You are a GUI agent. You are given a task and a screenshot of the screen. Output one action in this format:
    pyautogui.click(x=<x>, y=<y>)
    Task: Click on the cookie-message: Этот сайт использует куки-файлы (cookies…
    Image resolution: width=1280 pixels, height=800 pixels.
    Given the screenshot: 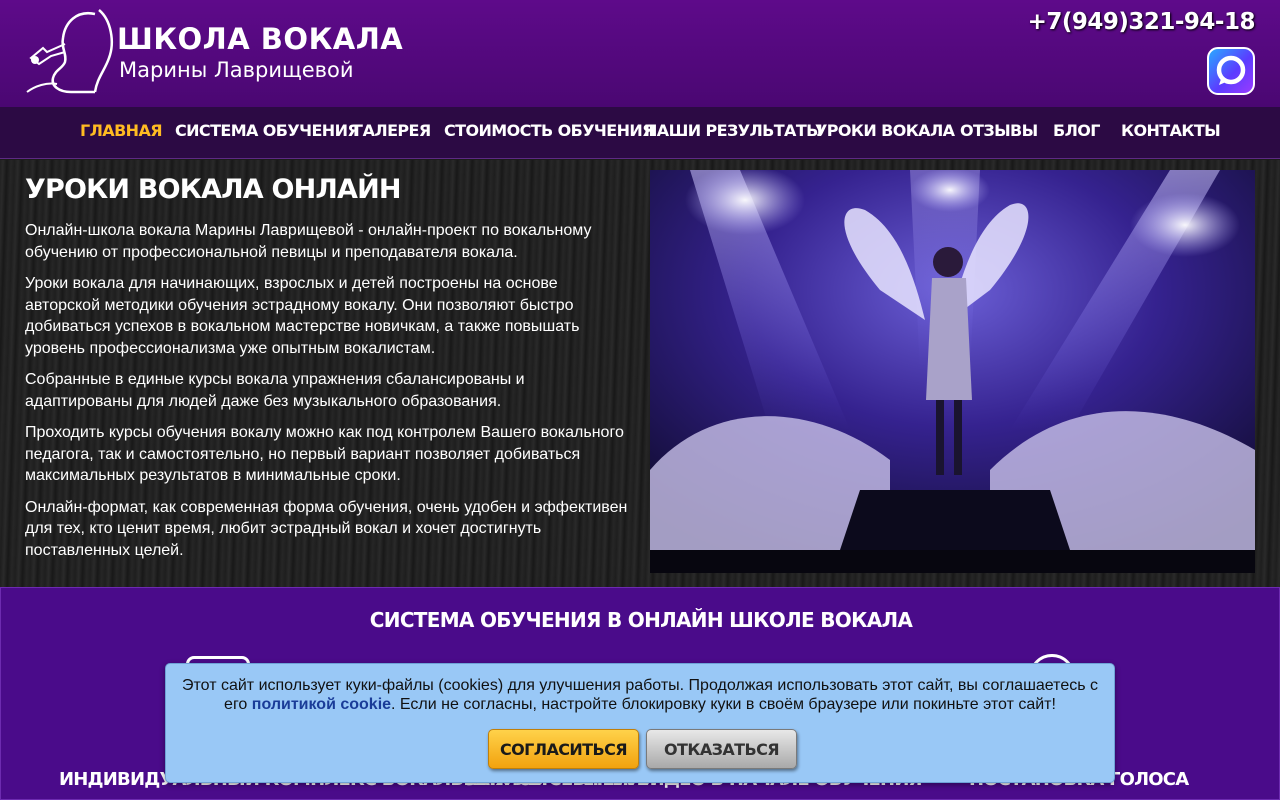 What is the action you would take?
    pyautogui.click(x=640, y=695)
    